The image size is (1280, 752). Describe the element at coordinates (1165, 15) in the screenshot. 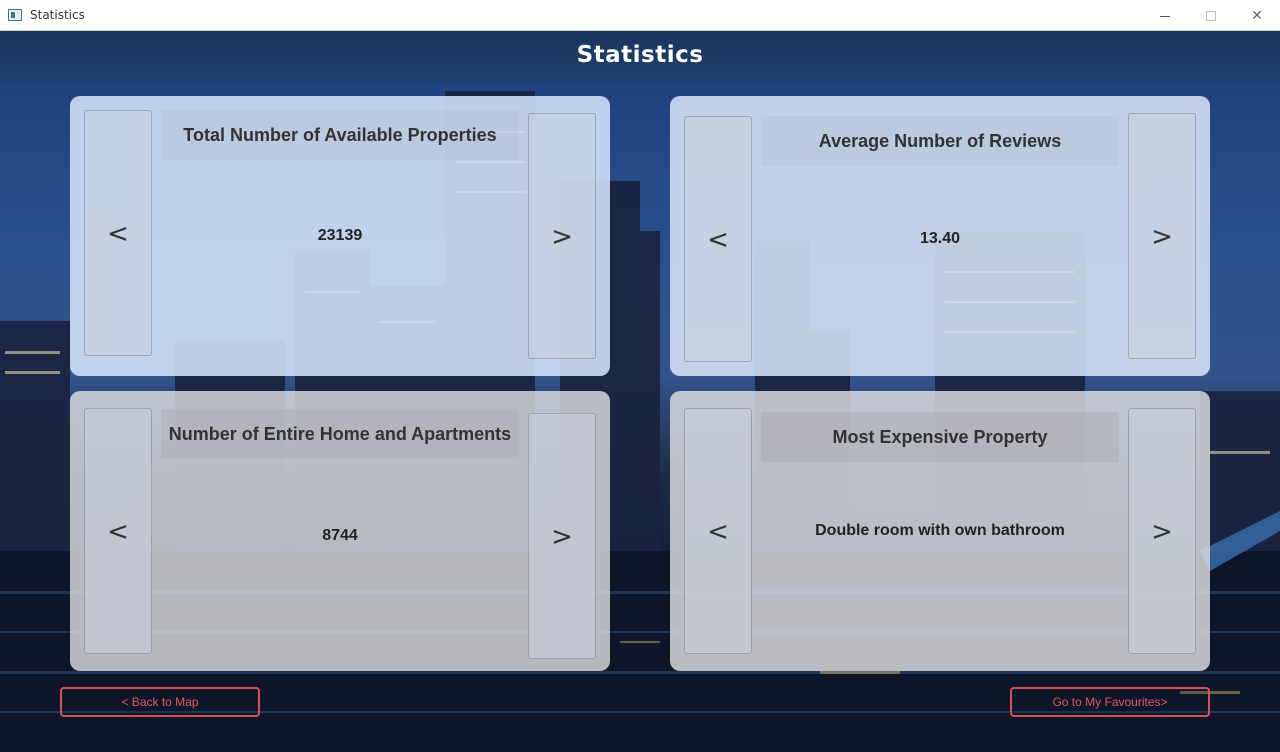

I see `minimize-icon` at that location.